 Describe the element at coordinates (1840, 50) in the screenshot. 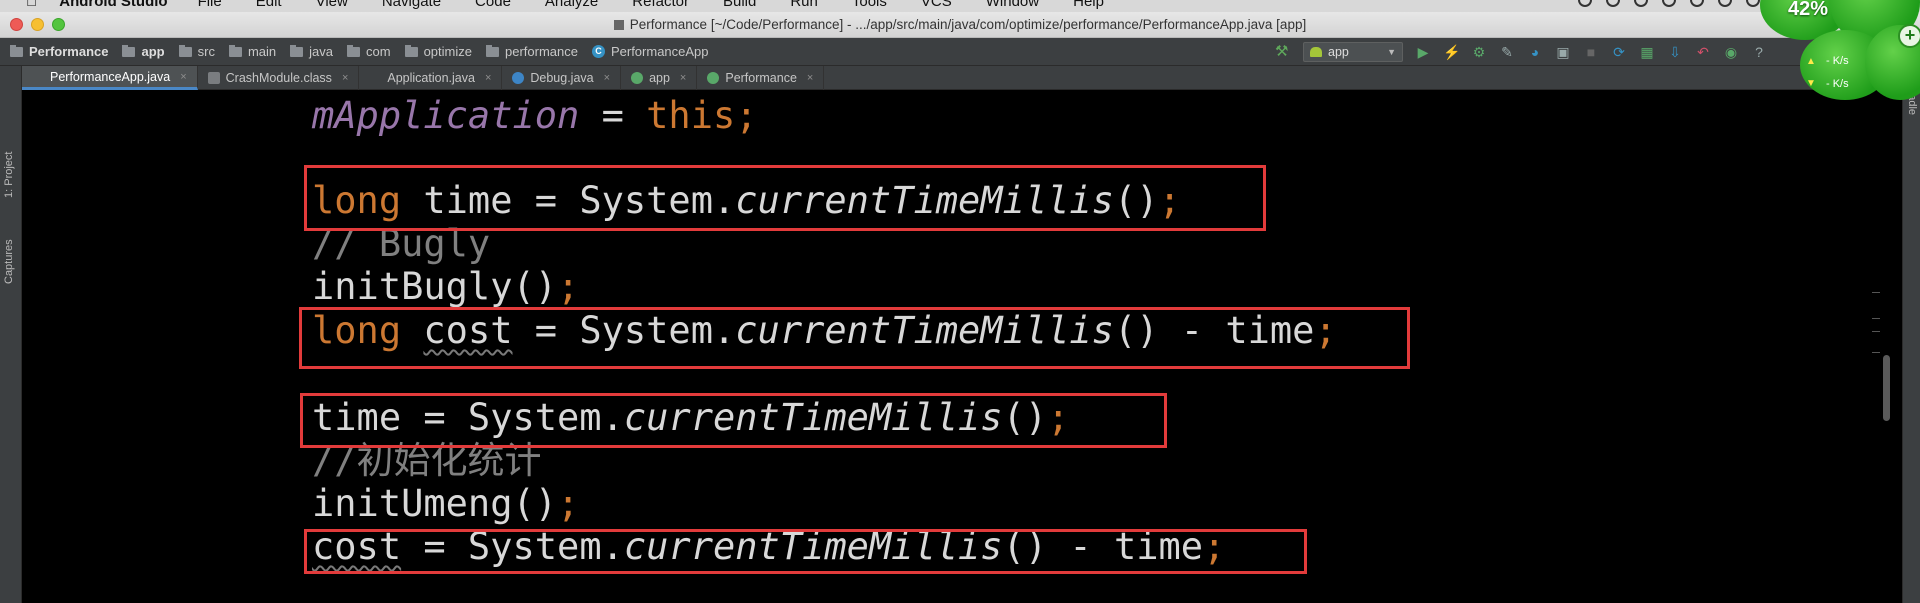

I see `clover-monitor-widget: 42% ▲ - K/s ▼ - K/s +` at that location.